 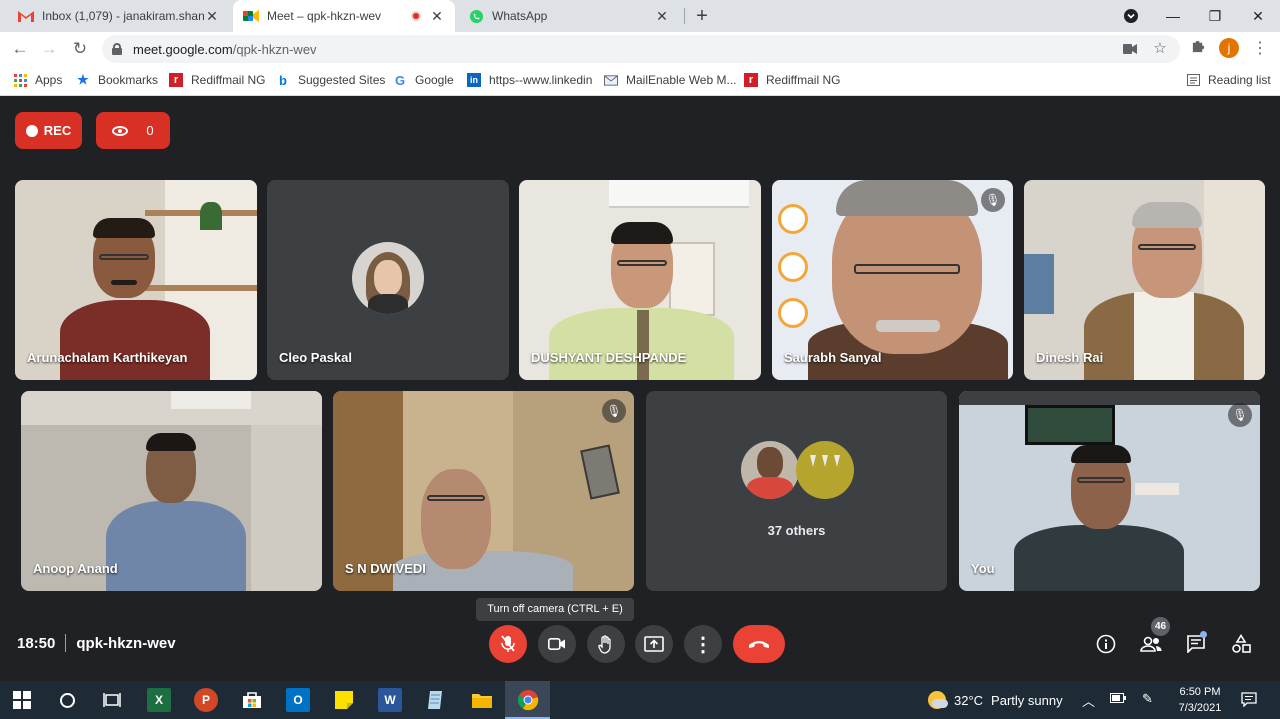 I want to click on participant-tile: Anoop Anand, so click(x=171, y=491).